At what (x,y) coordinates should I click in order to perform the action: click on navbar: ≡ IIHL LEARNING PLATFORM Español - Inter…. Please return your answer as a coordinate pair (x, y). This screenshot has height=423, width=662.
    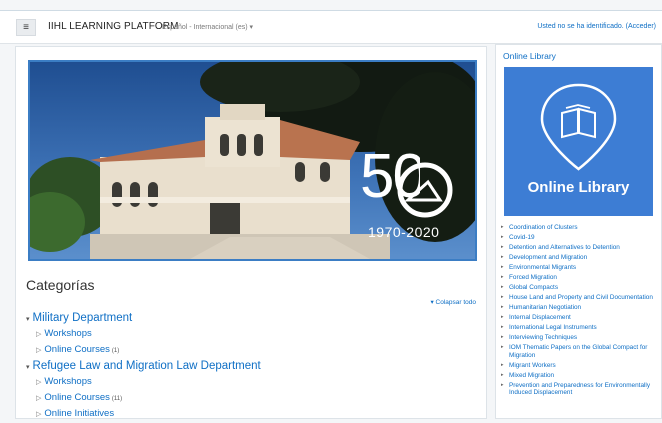
    Looking at the image, I should click on (331, 27).